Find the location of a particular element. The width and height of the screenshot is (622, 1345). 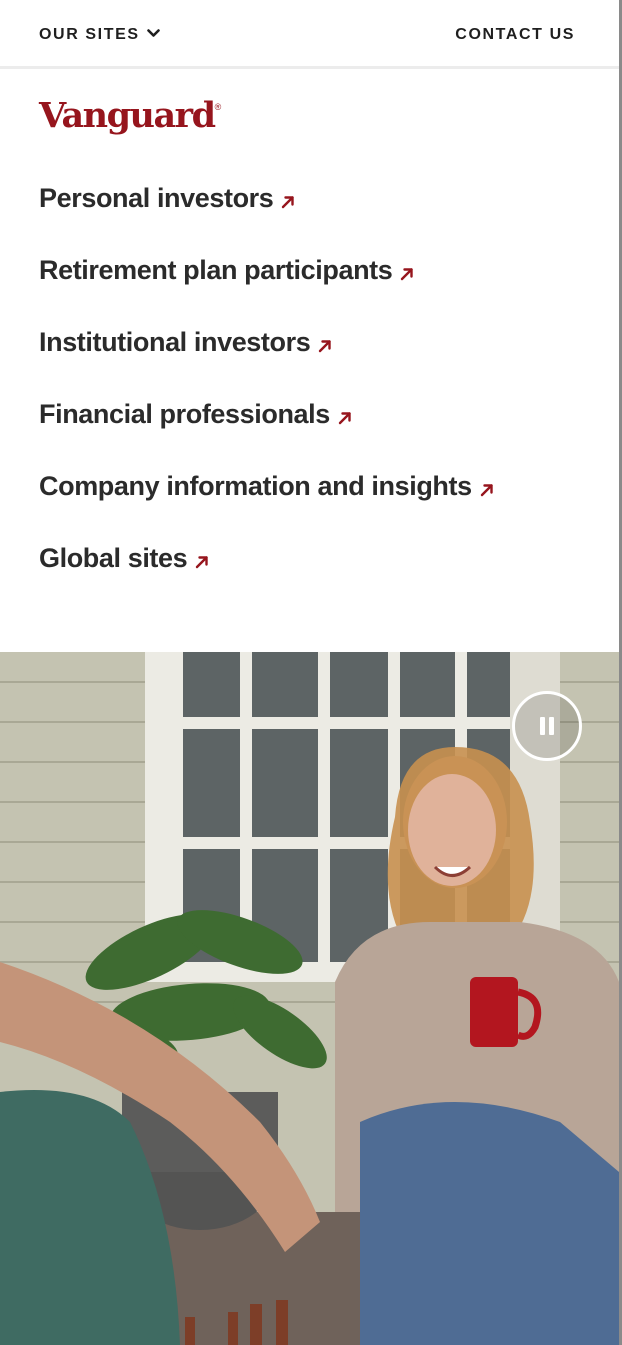

list-item: Retirement plan participants is located at coordinates (266, 288).